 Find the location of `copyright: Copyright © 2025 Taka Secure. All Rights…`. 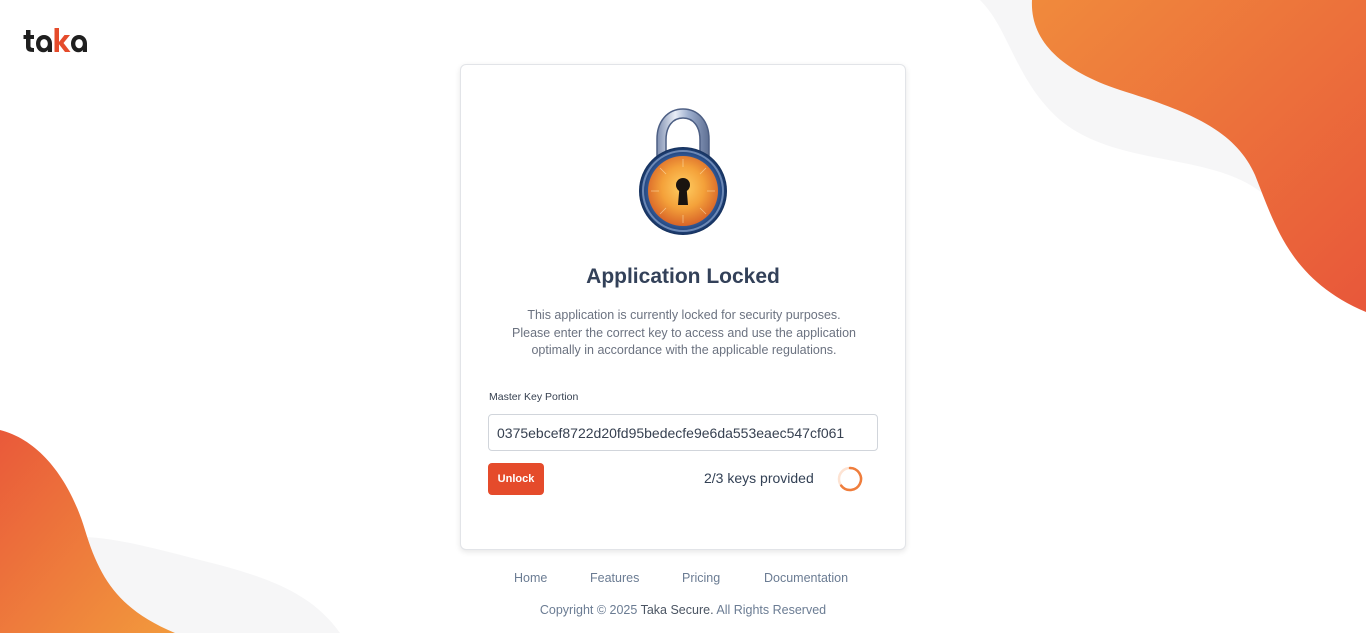

copyright: Copyright © 2025 Taka Secure. All Rights… is located at coordinates (683, 610).